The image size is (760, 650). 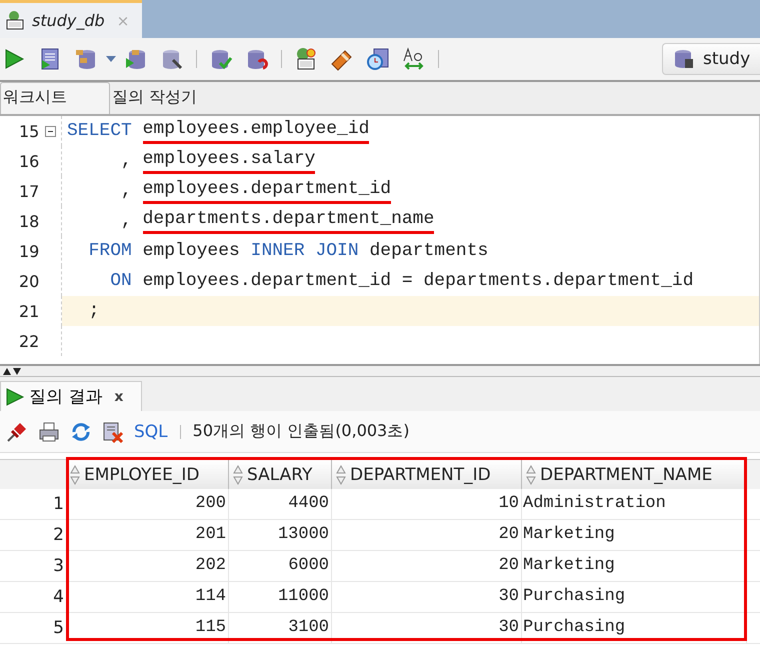 I want to click on column-header: EMPLOYEE_ID, so click(x=147, y=474).